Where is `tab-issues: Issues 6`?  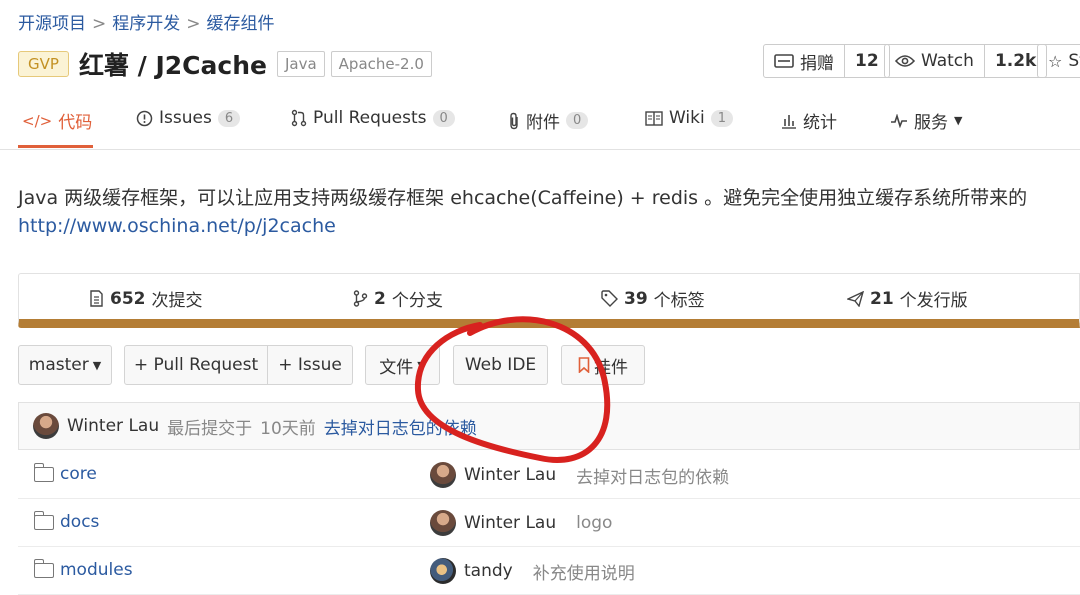 tab-issues: Issues 6 is located at coordinates (188, 118).